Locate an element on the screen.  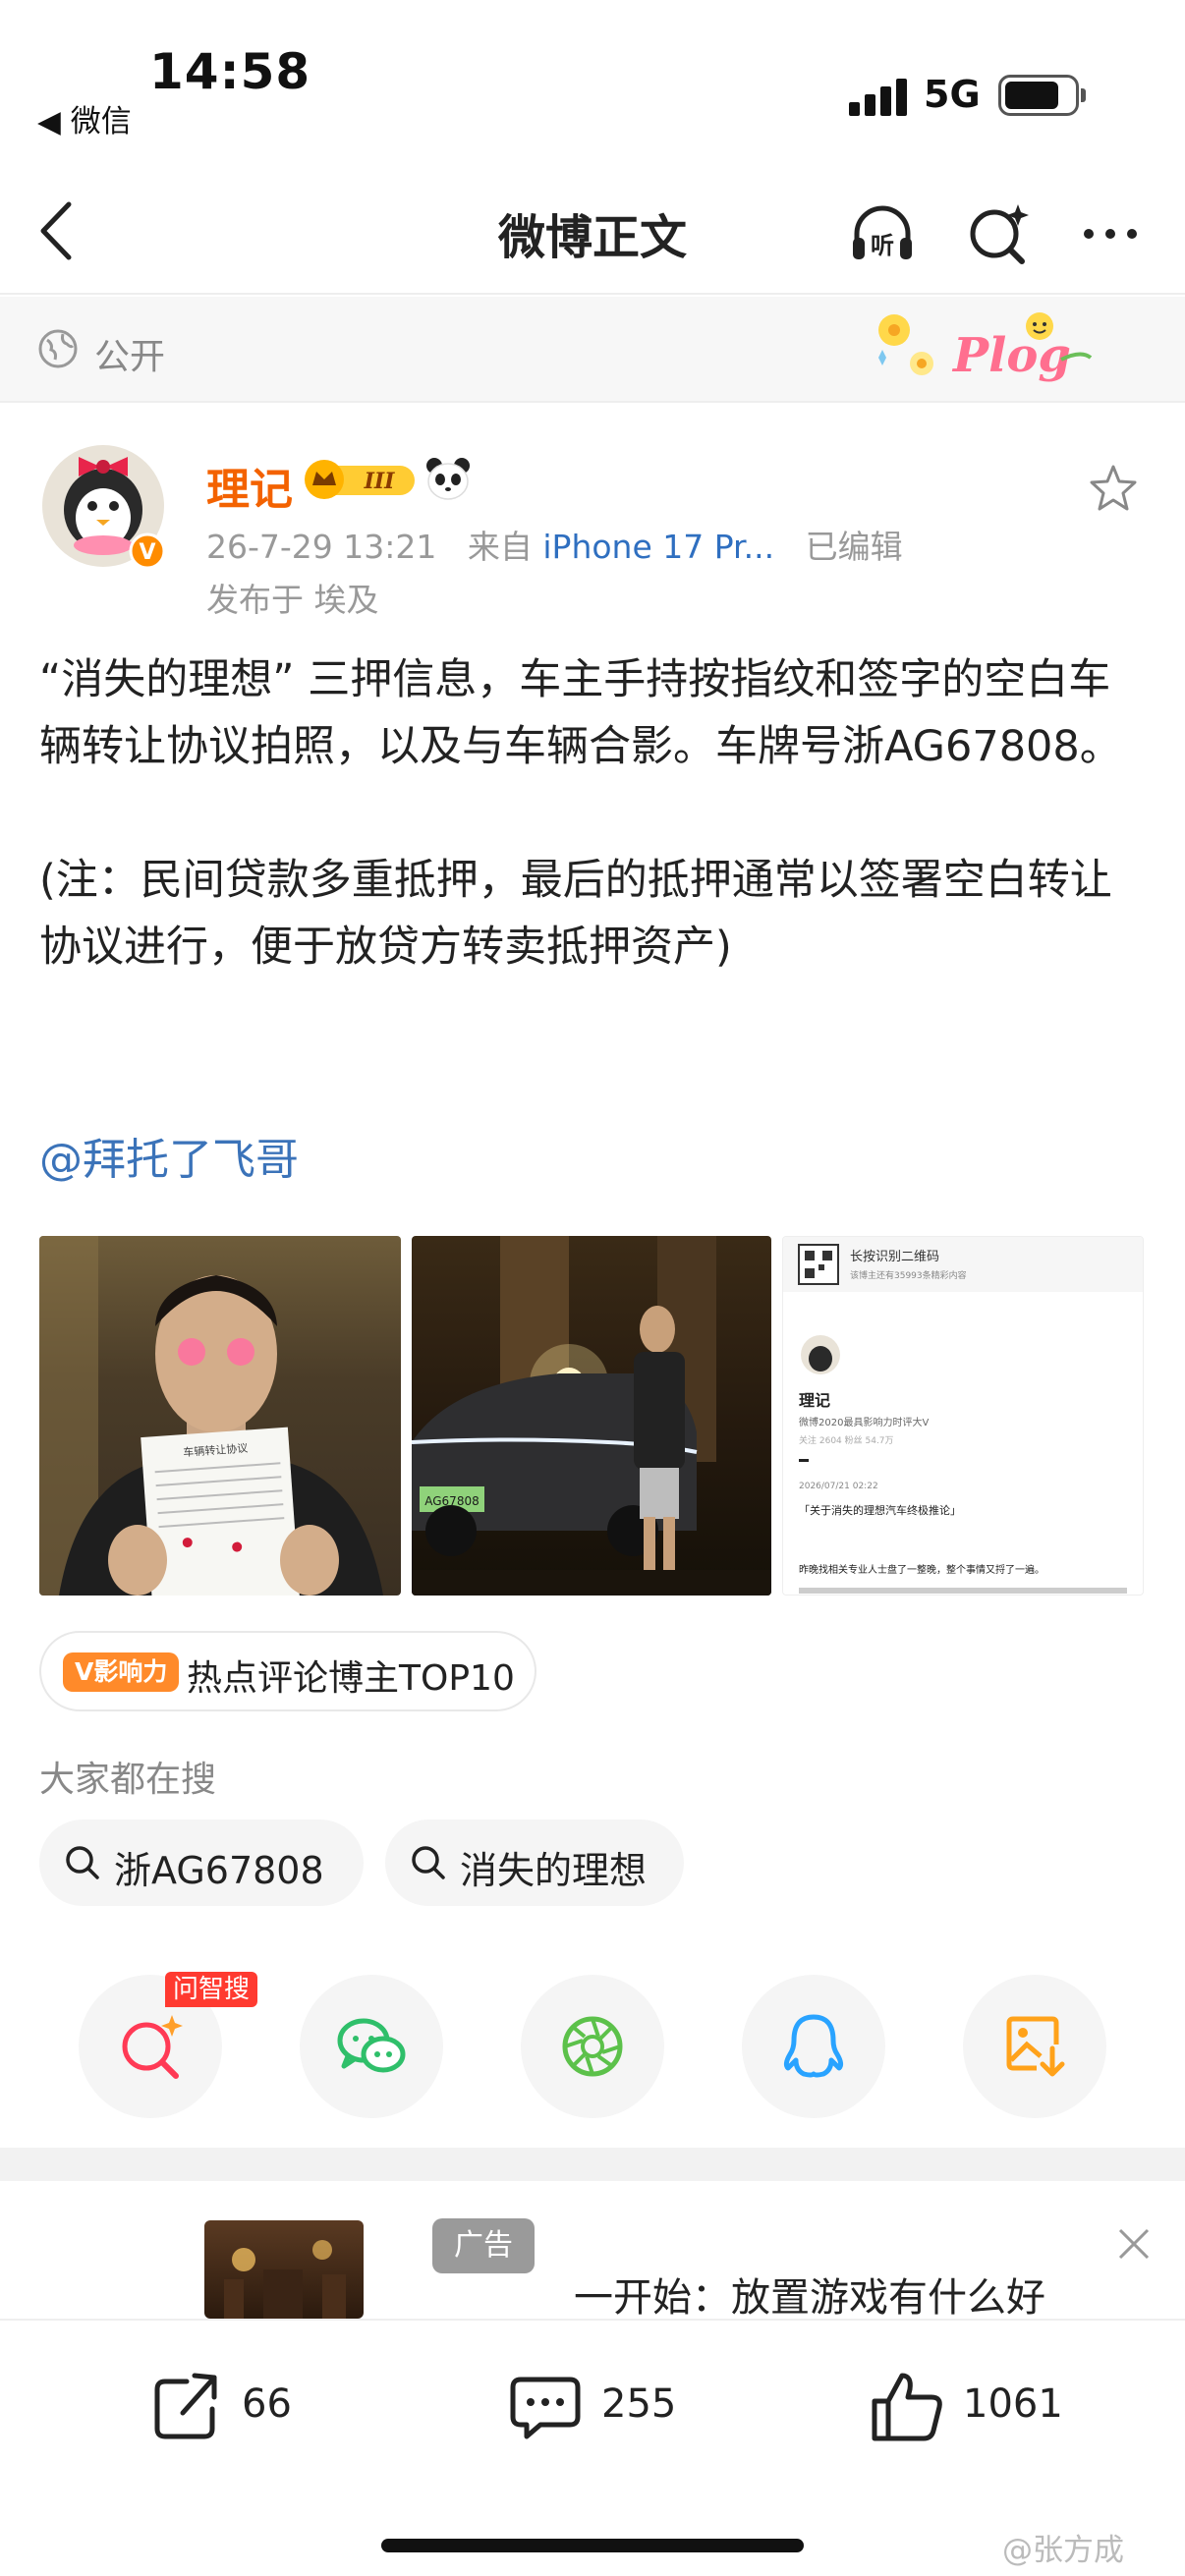
share-wechat-button is located at coordinates (372, 2046).